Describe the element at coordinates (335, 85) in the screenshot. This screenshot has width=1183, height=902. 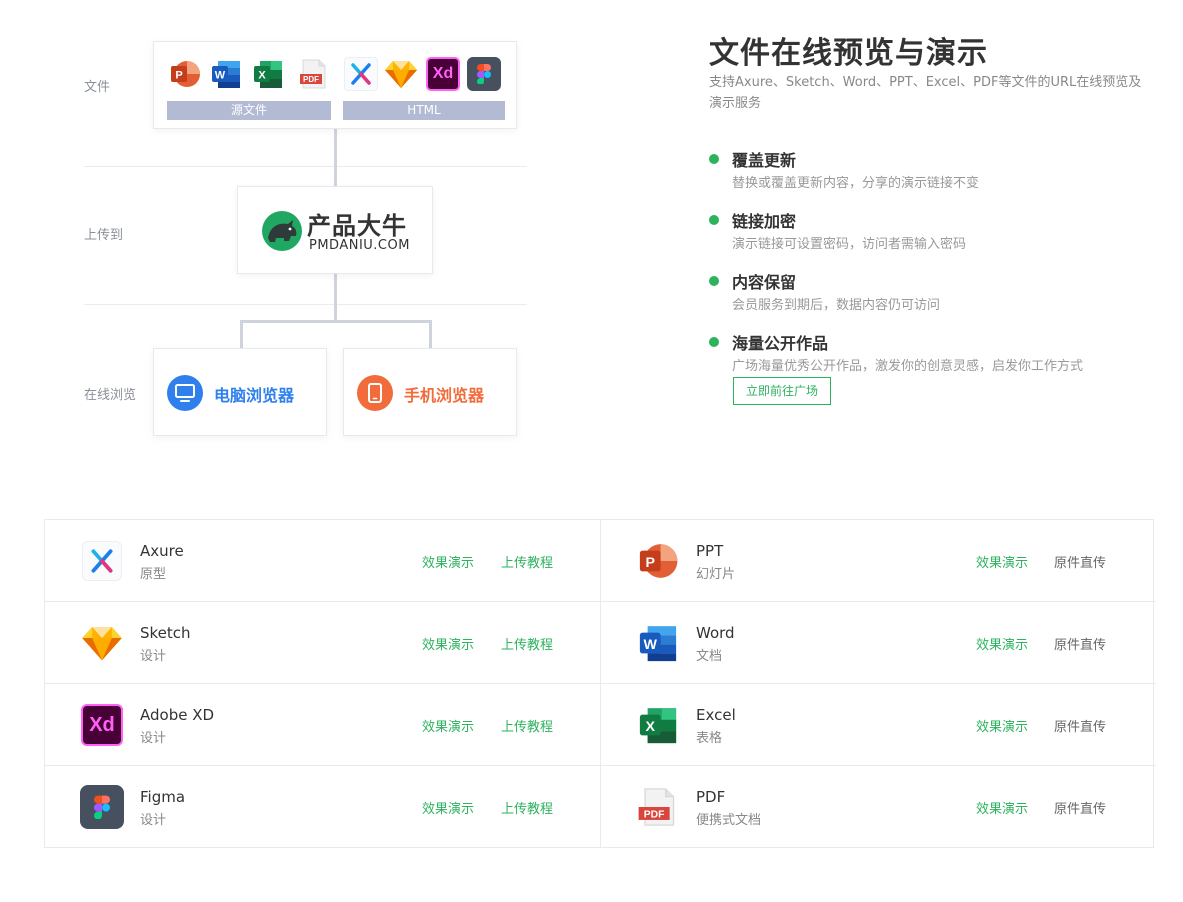
I see `files-card: P W X PDF Xd 源文件 HTML` at that location.